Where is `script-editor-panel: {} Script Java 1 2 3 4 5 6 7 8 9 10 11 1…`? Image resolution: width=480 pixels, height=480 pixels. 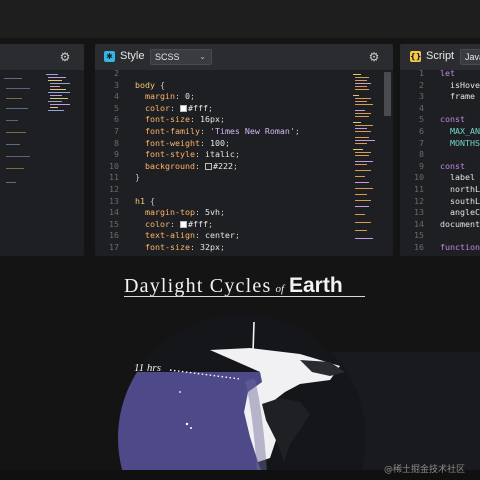
script-editor-panel: {} Script Java 1 2 3 4 5 6 7 8 9 10 11 1… is located at coordinates (440, 150).